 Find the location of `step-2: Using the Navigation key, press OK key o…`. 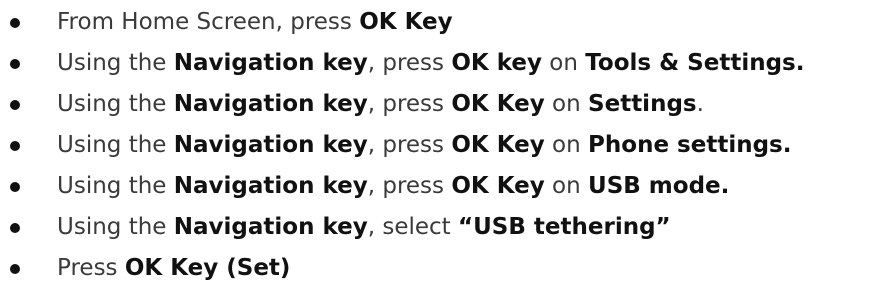

step-2: Using the Navigation key, press OK key o… is located at coordinates (437, 63).